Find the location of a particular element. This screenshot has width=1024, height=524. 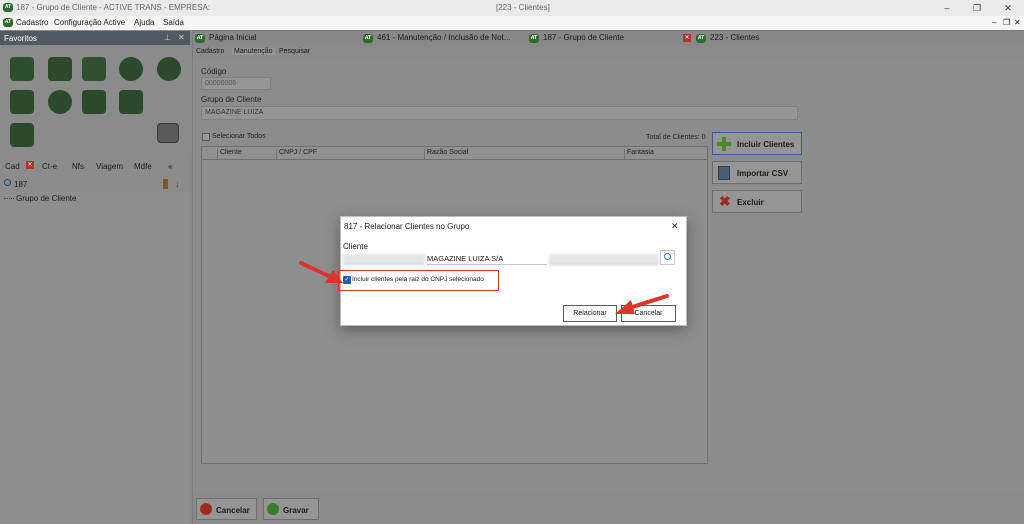

tab-logo-icon-2: AT is located at coordinates (368, 38).